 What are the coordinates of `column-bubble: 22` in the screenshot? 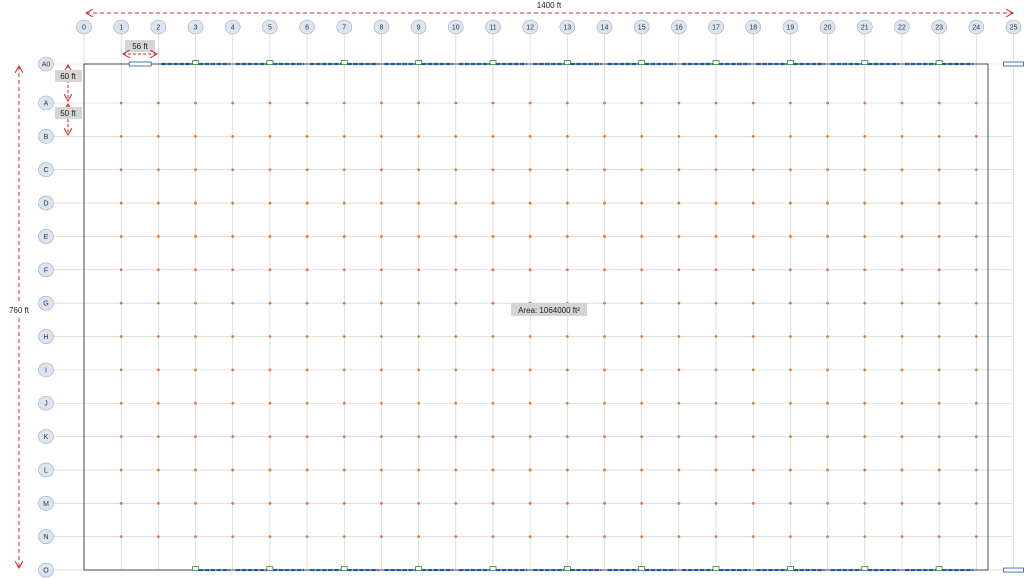 It's located at (902, 27).